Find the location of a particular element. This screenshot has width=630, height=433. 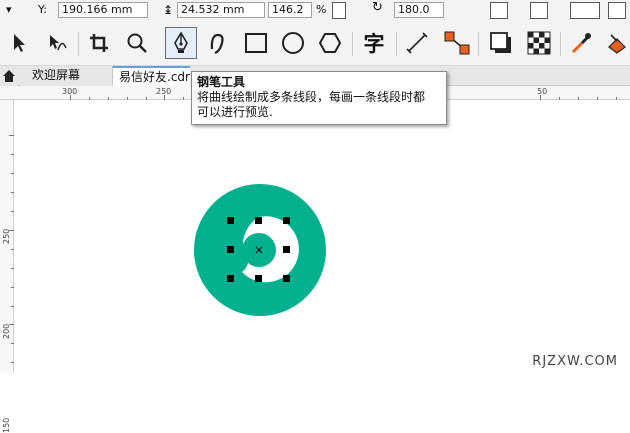

drop-shadow-tool-button is located at coordinates (501, 43).